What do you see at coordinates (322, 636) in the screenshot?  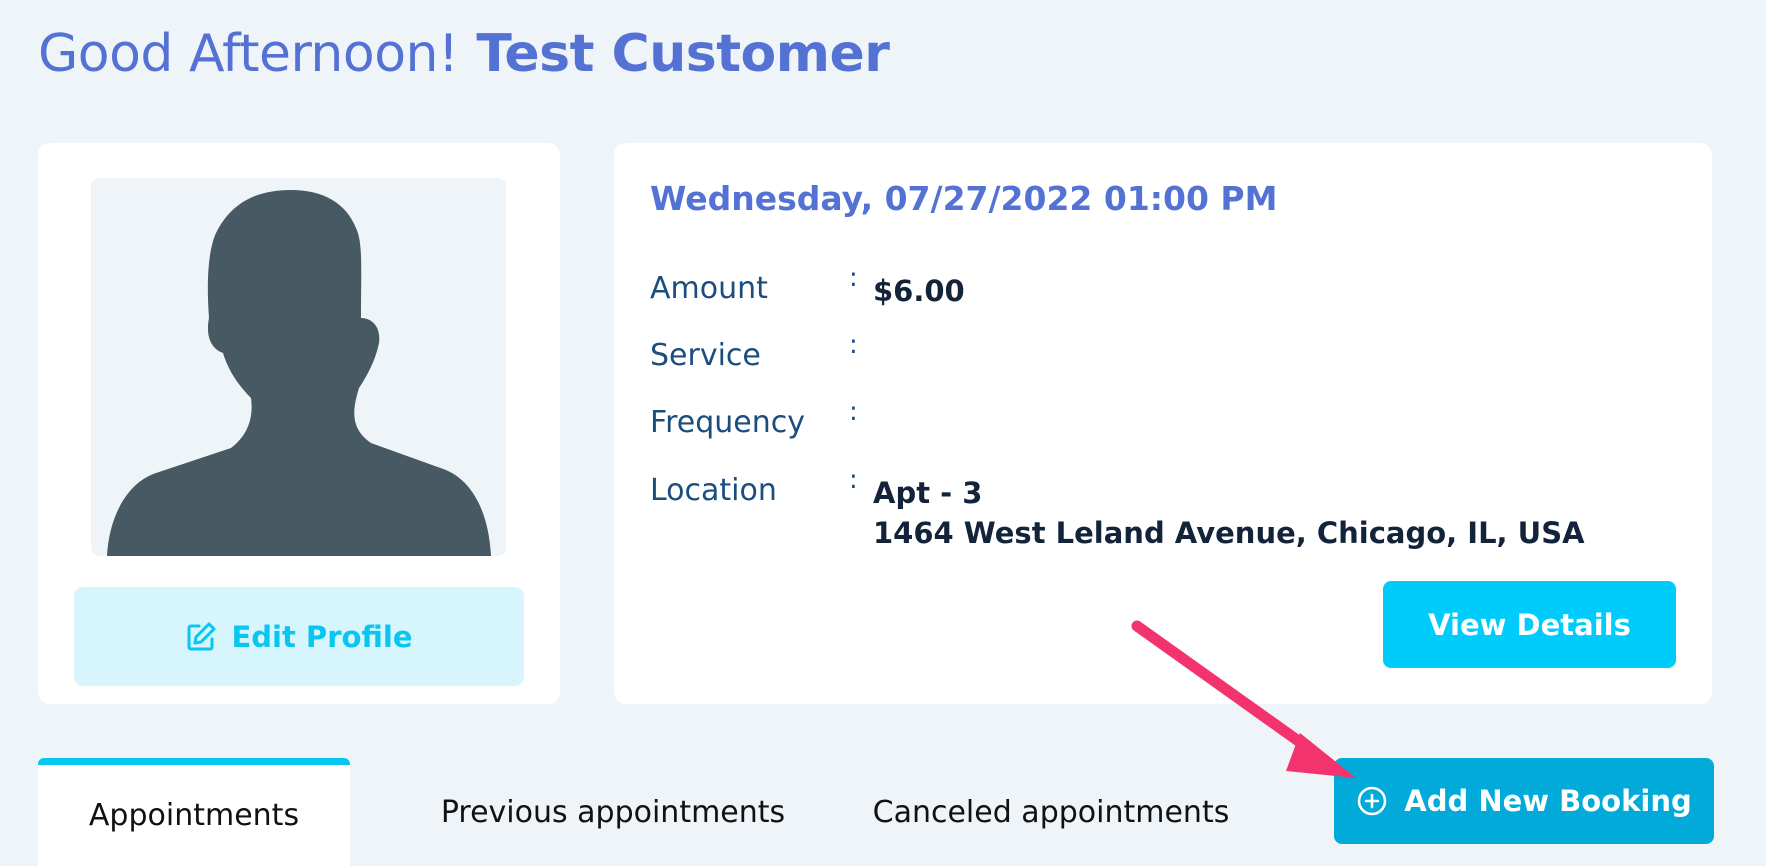 I see `edit-profile-label: Edit Profile` at bounding box center [322, 636].